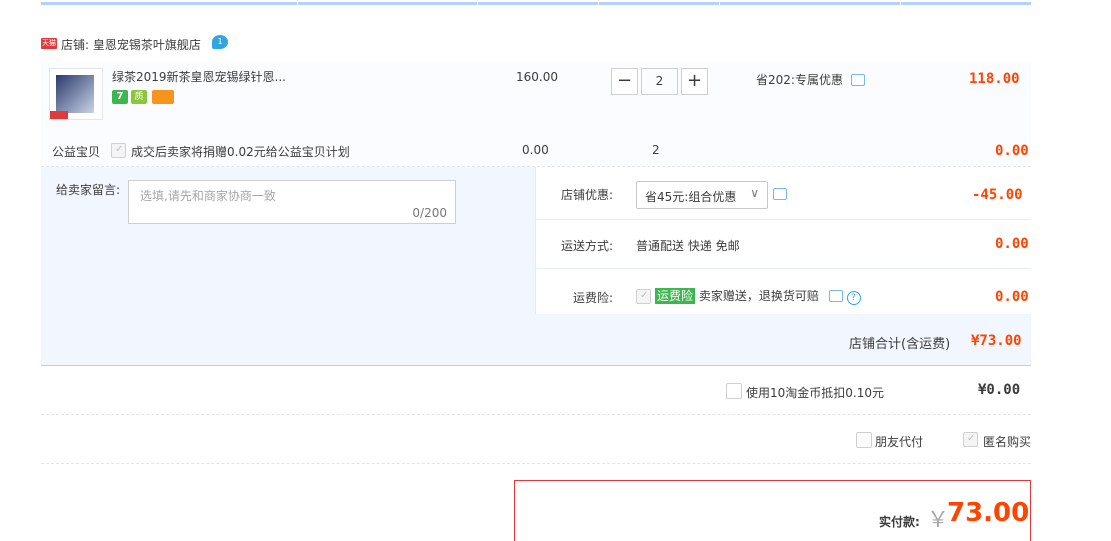  What do you see at coordinates (429, 213) in the screenshot?
I see `char-counter: 0/200` at bounding box center [429, 213].